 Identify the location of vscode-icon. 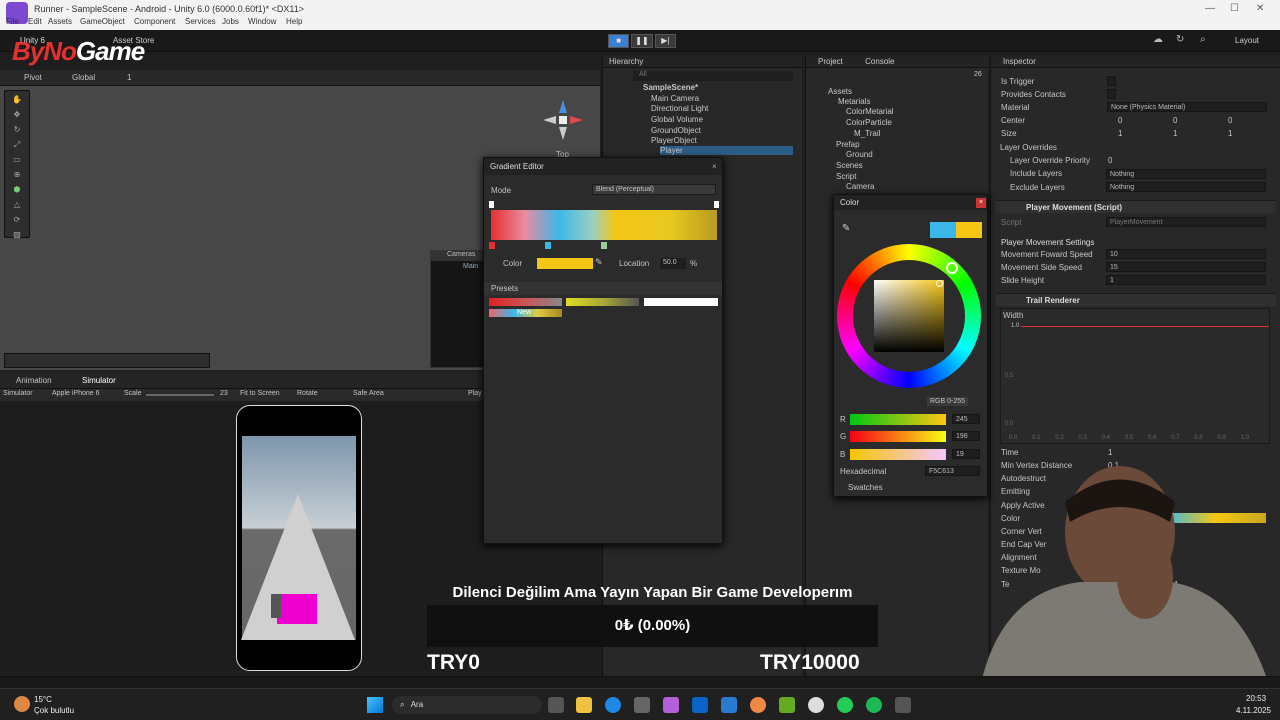
(729, 705).